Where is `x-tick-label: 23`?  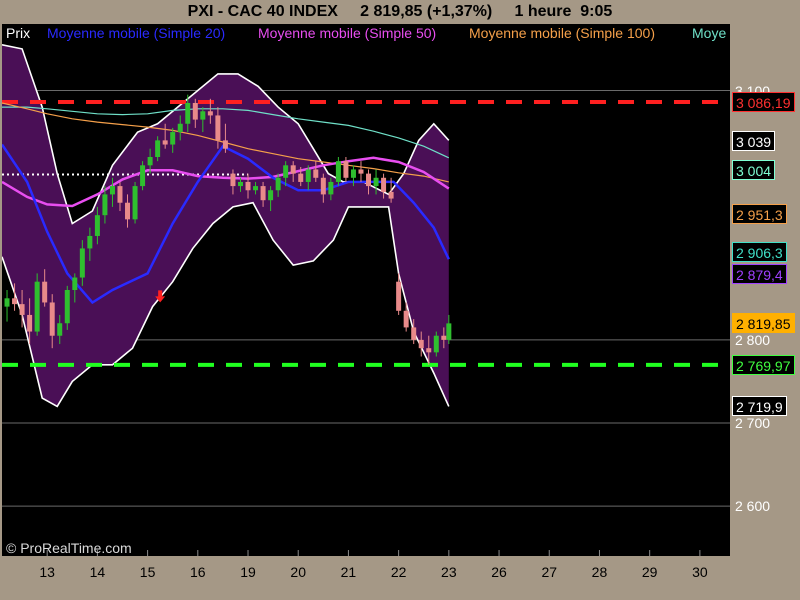 x-tick-label: 23 is located at coordinates (449, 572).